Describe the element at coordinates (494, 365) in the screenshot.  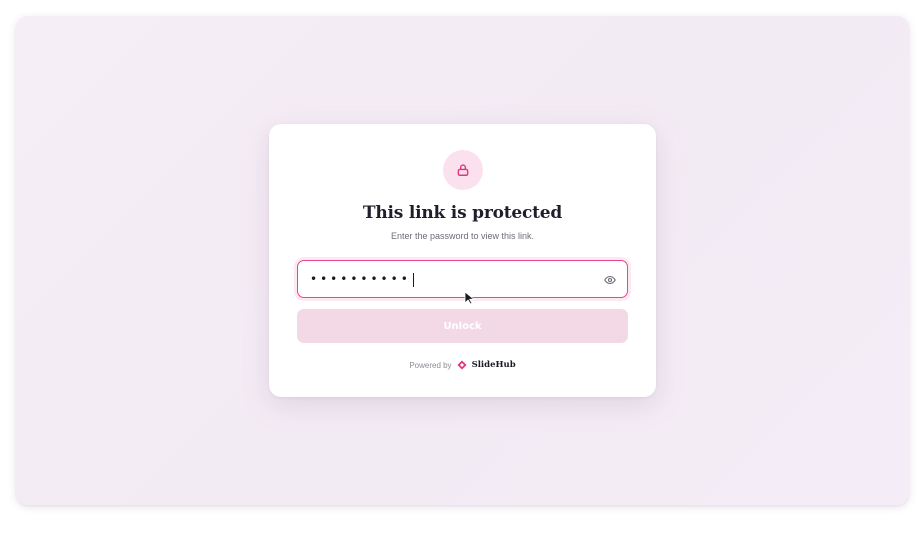
I see `brand-name: SlideHub` at that location.